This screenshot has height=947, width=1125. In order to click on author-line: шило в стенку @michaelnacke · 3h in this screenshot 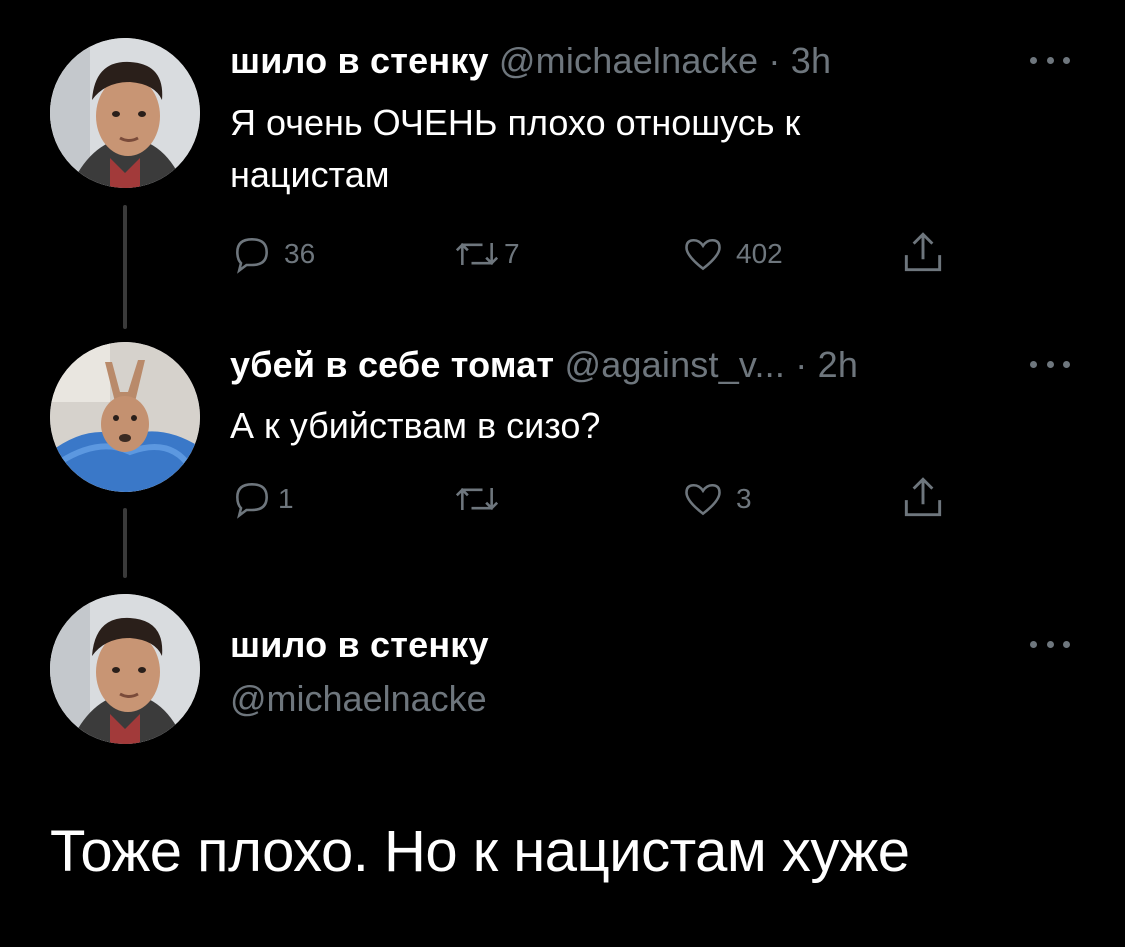, I will do `click(530, 61)`.